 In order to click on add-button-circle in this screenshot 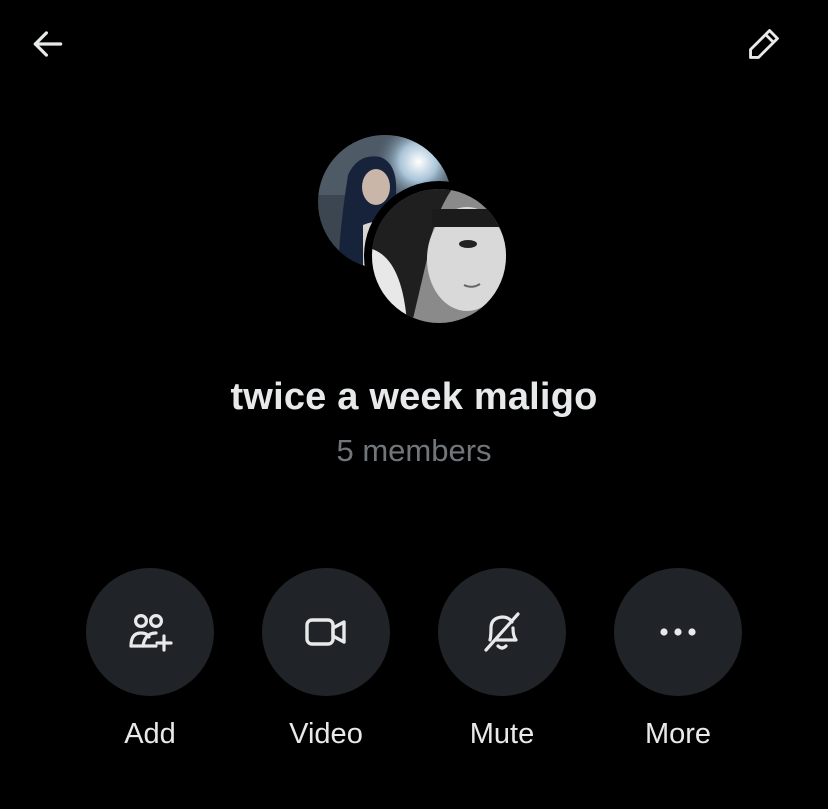, I will do `click(150, 632)`.